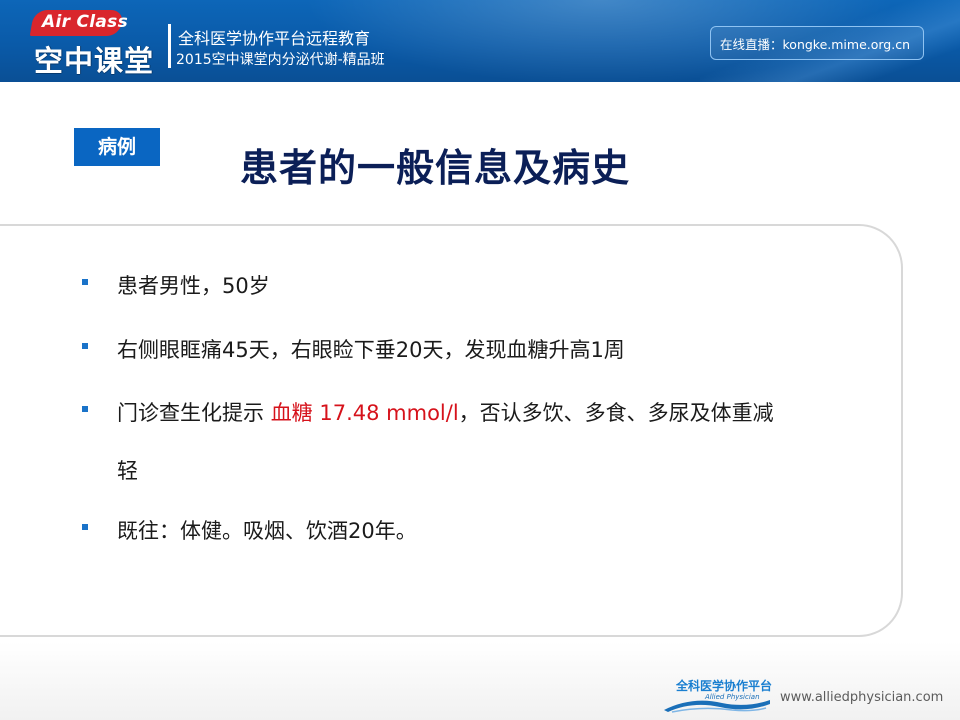 The width and height of the screenshot is (960, 720). I want to click on lab-prefix: 门诊查生化提示, so click(194, 413).